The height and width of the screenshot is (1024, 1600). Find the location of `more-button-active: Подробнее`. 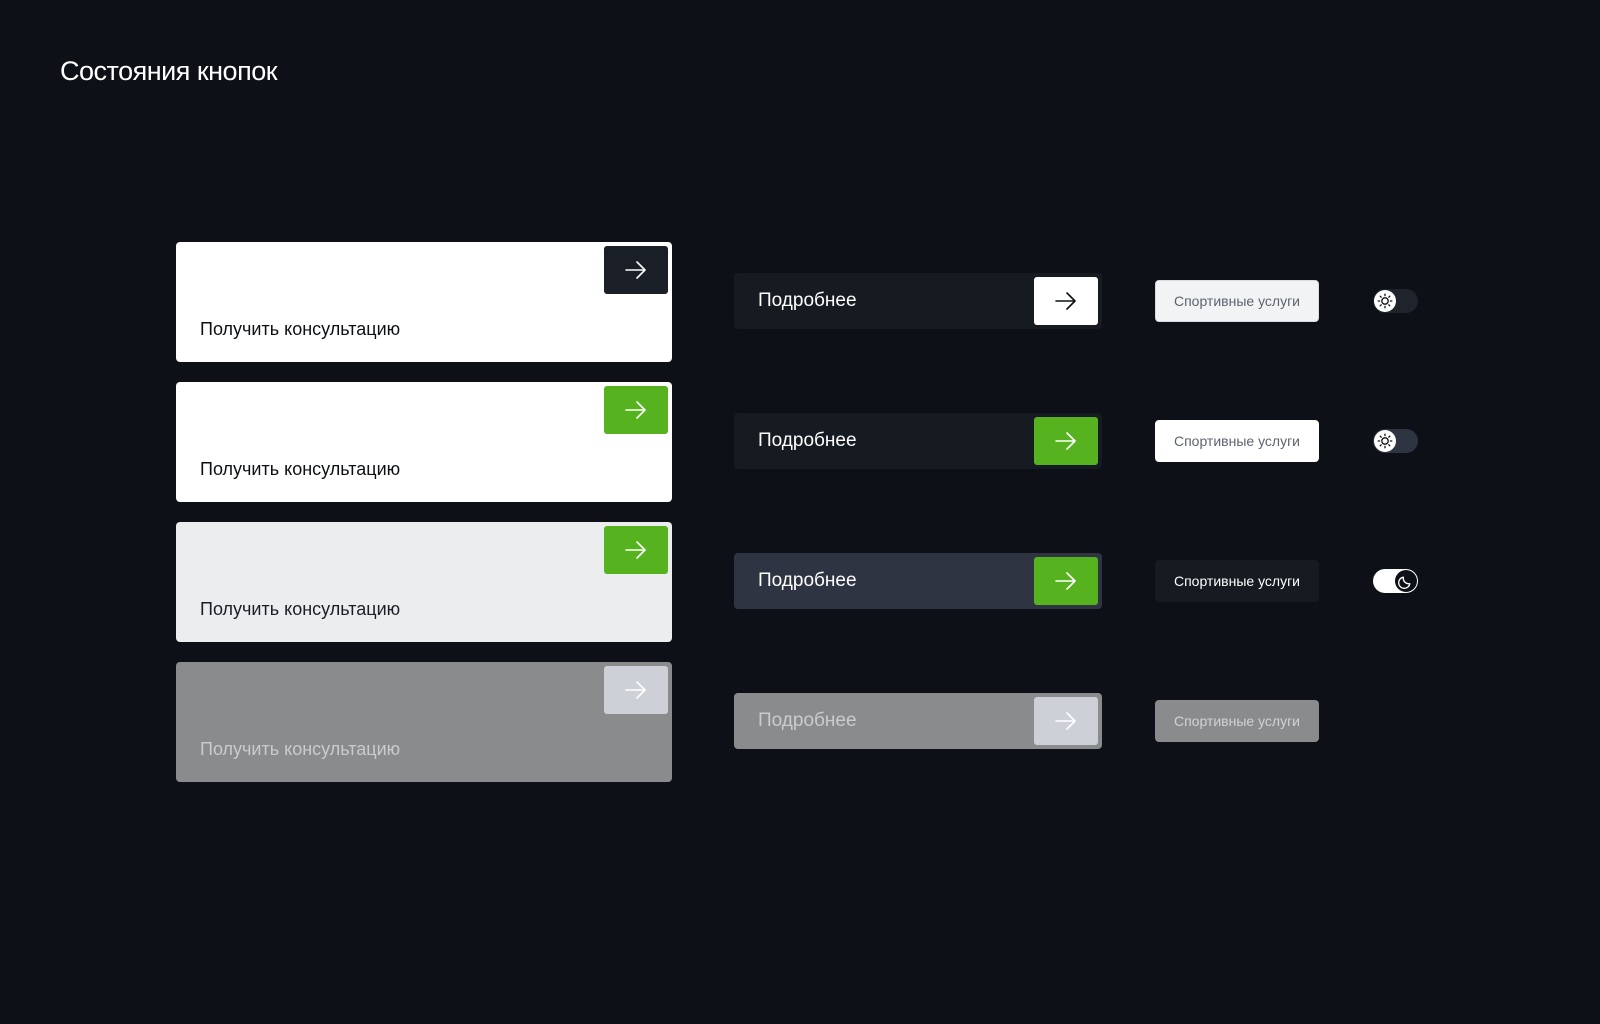

more-button-active: Подробнее is located at coordinates (918, 581).